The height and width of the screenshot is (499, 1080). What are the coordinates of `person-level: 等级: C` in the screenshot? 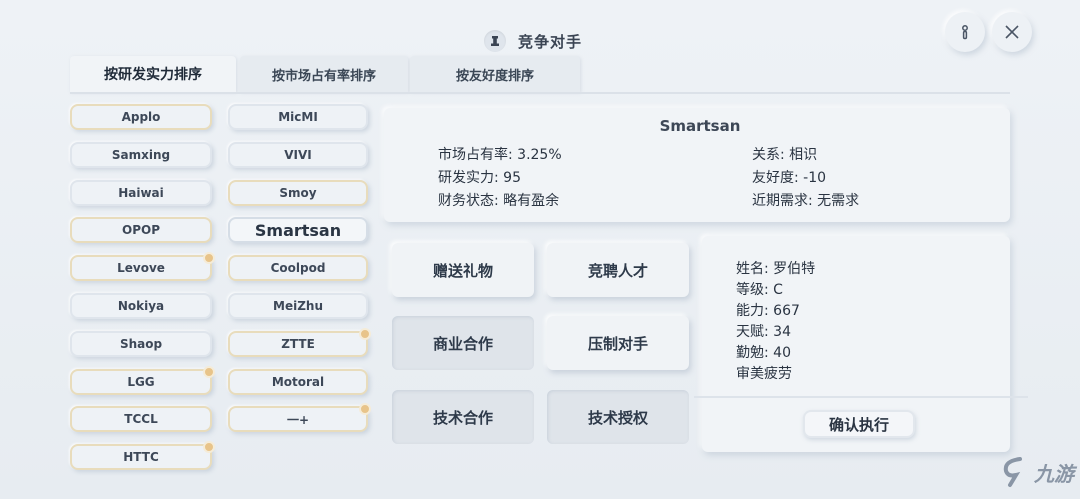 It's located at (759, 290).